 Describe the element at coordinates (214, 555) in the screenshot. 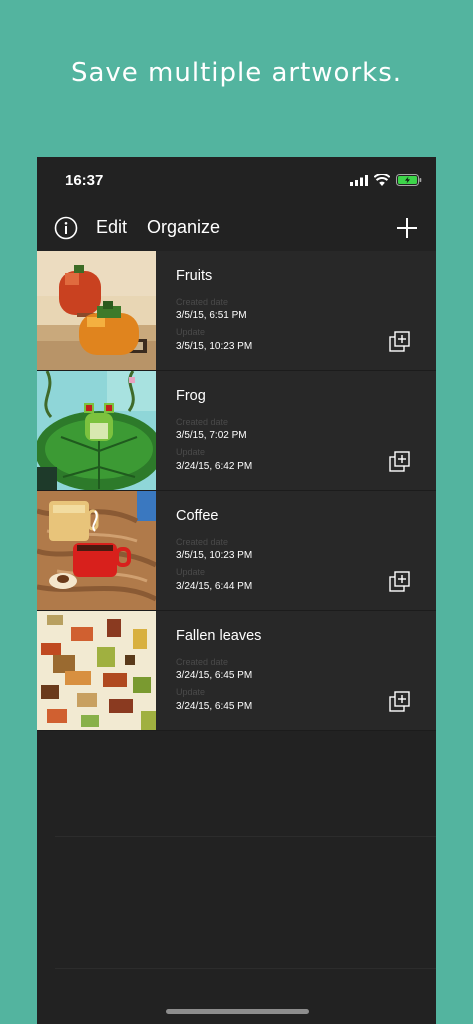

I see `created-date-value: 3/5/15, 10:23 PM` at that location.